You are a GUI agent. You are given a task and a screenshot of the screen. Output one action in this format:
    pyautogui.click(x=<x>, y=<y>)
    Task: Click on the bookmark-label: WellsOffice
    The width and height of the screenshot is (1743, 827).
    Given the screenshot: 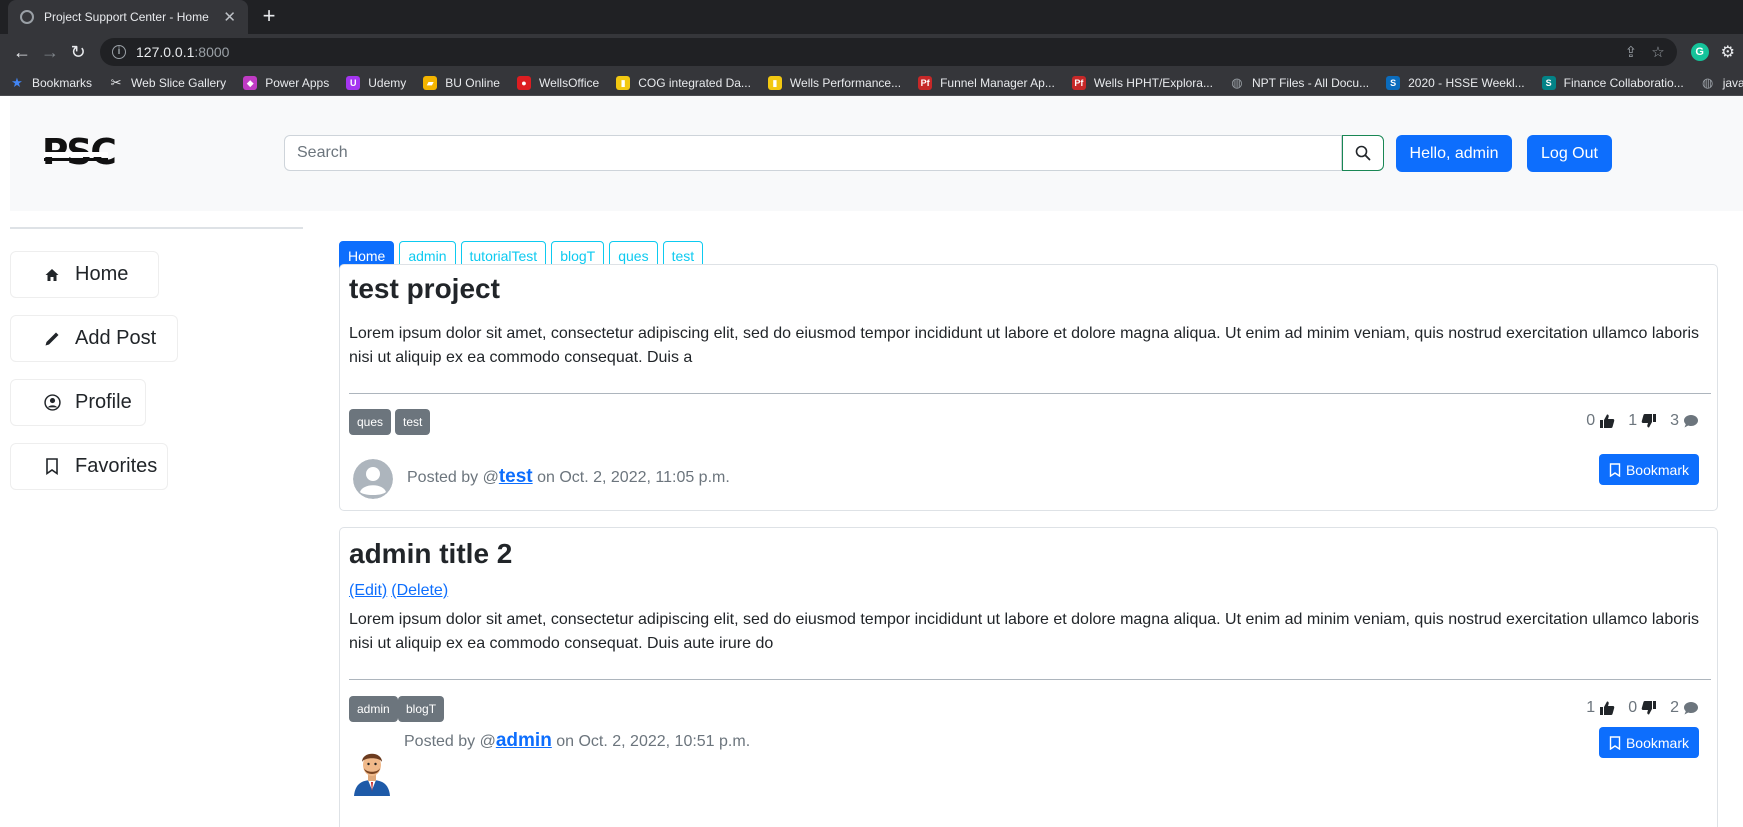 What is the action you would take?
    pyautogui.click(x=569, y=82)
    